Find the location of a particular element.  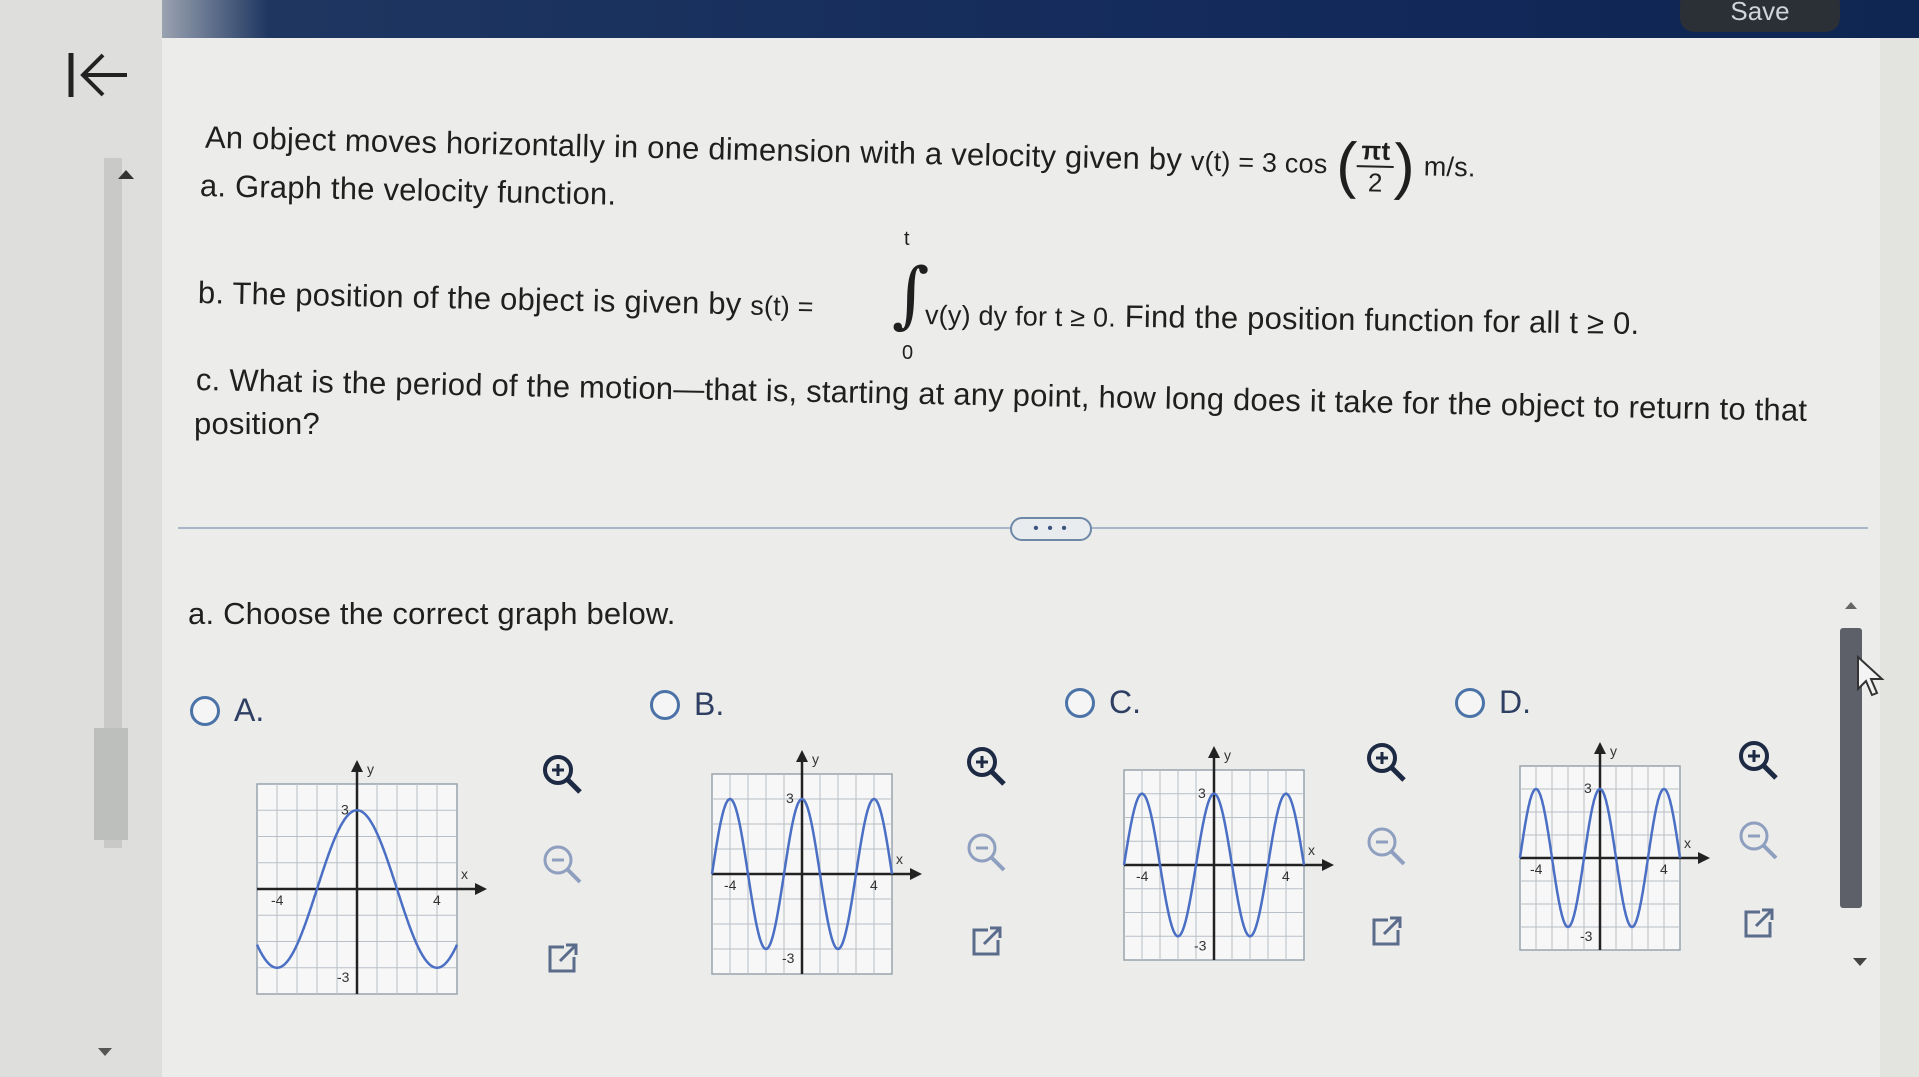

option-b-popout-button is located at coordinates (986, 942).